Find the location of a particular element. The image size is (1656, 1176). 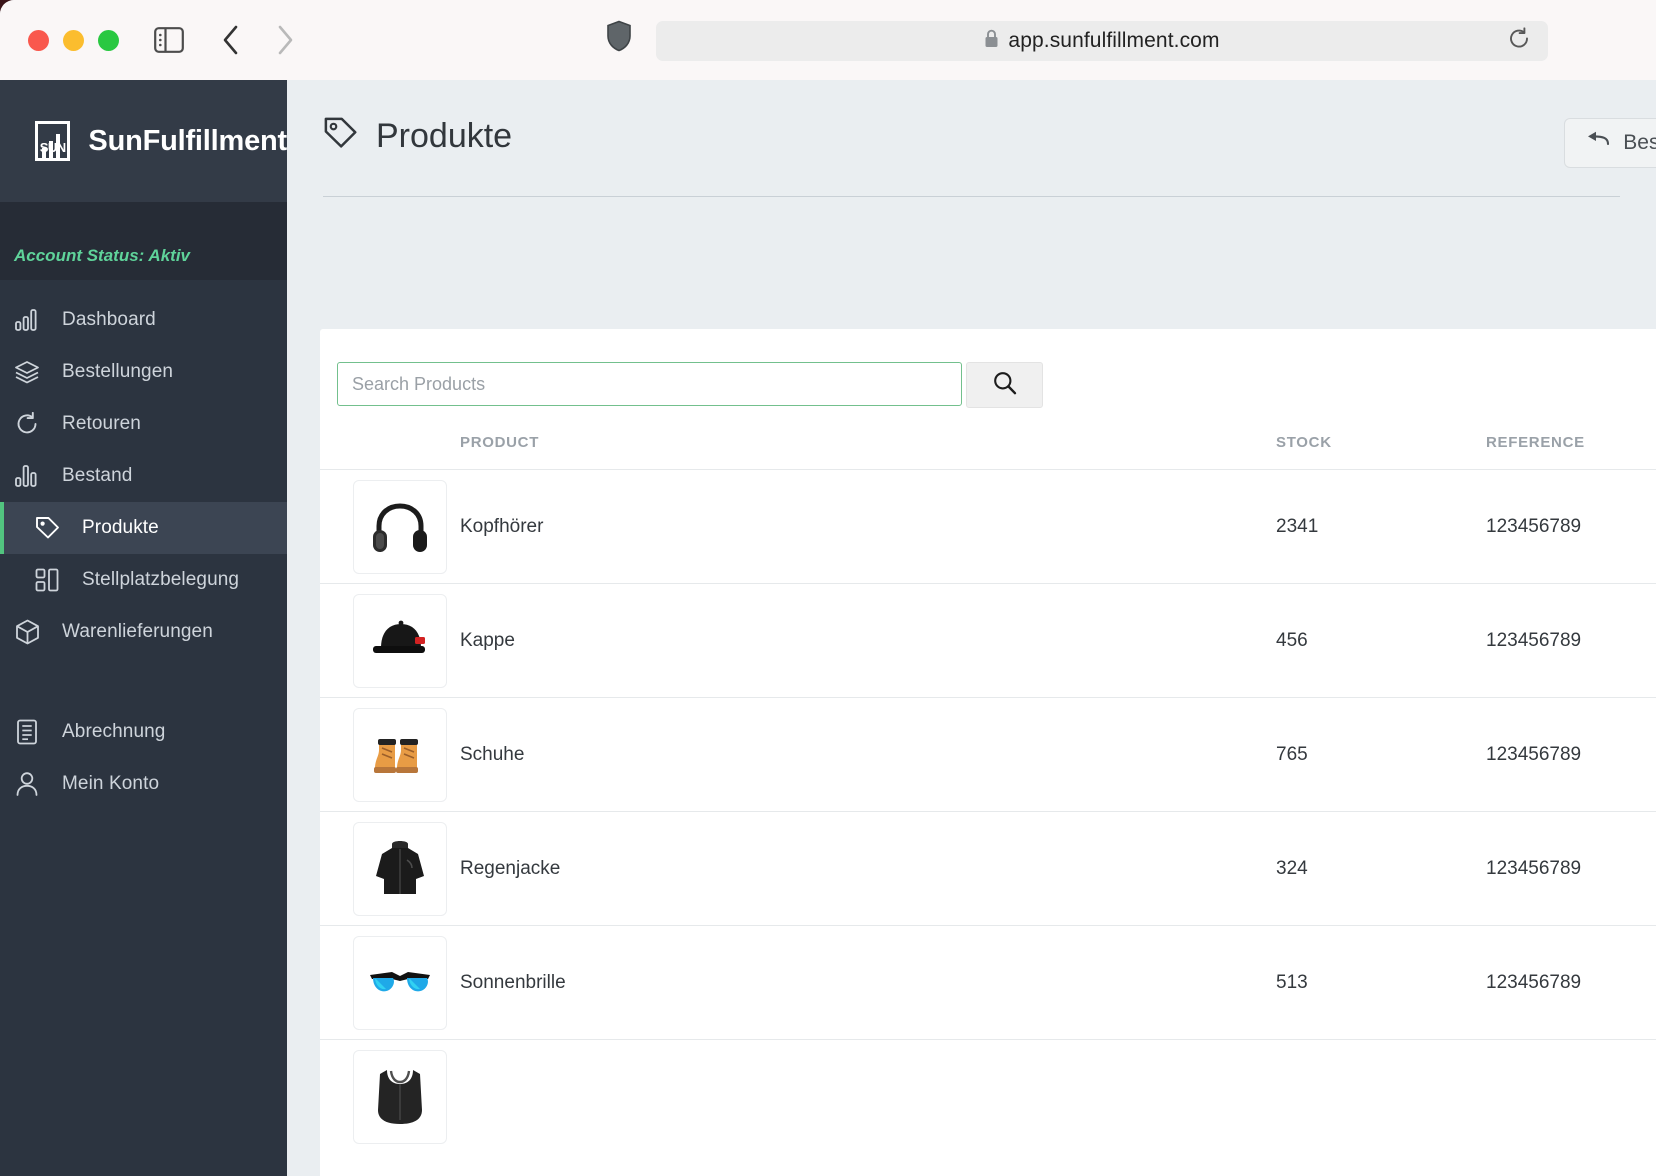

product-name: Kappe is located at coordinates (868, 640).